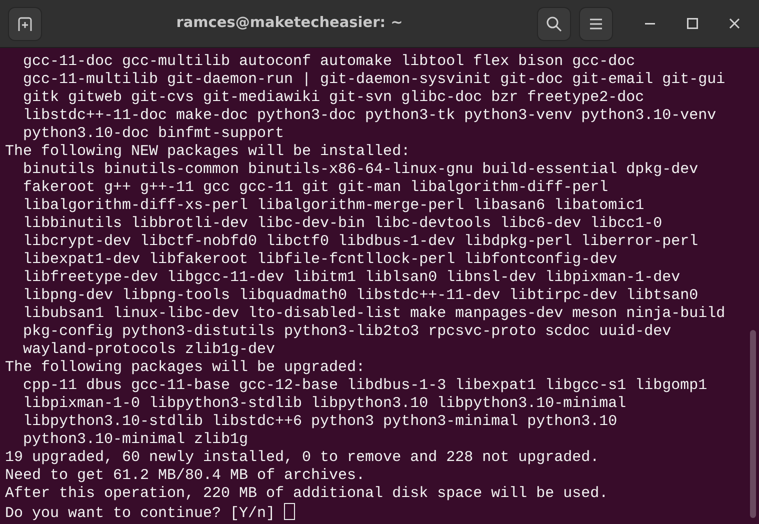 This screenshot has width=759, height=524. I want to click on scrollbar, so click(753, 424).